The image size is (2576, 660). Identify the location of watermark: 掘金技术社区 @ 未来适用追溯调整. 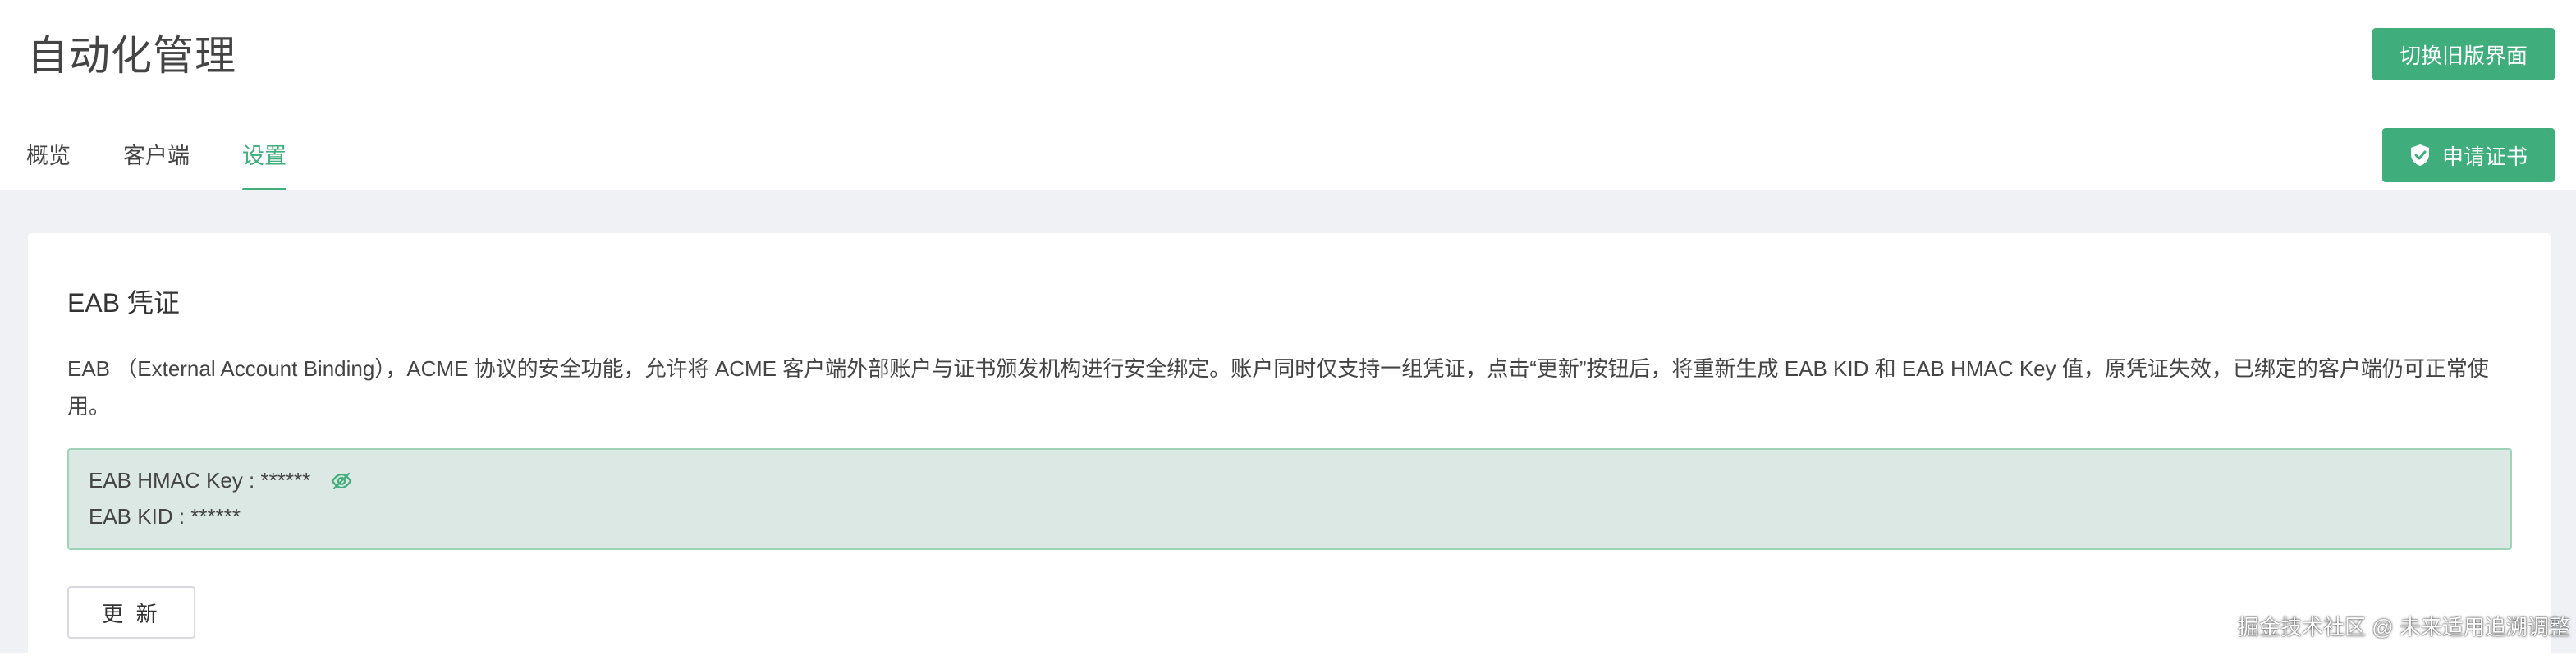
(2404, 627).